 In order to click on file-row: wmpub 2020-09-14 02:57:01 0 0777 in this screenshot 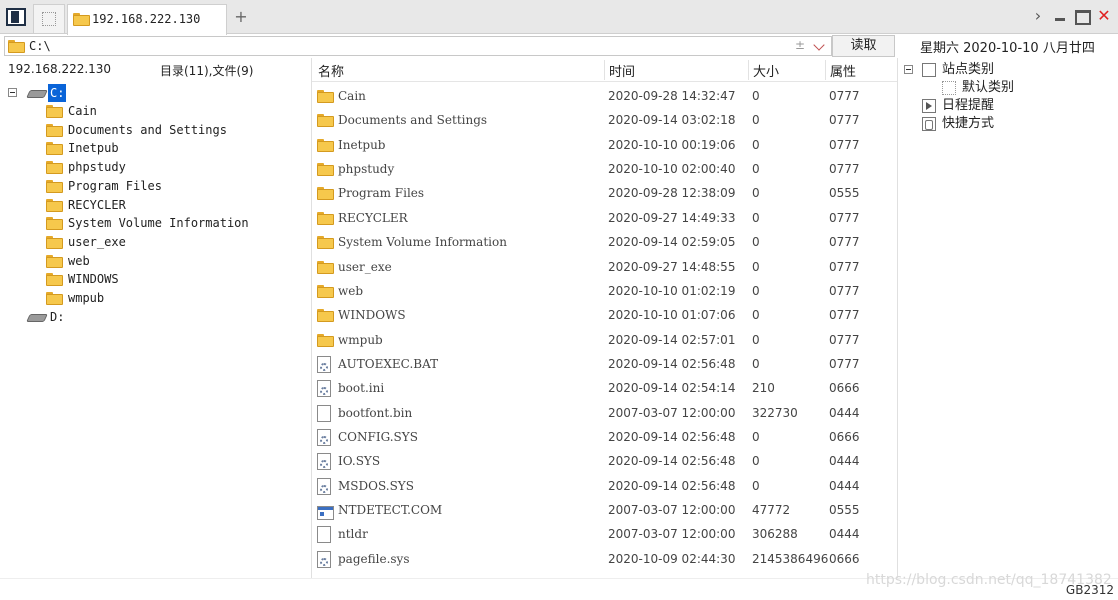, I will do `click(604, 341)`.